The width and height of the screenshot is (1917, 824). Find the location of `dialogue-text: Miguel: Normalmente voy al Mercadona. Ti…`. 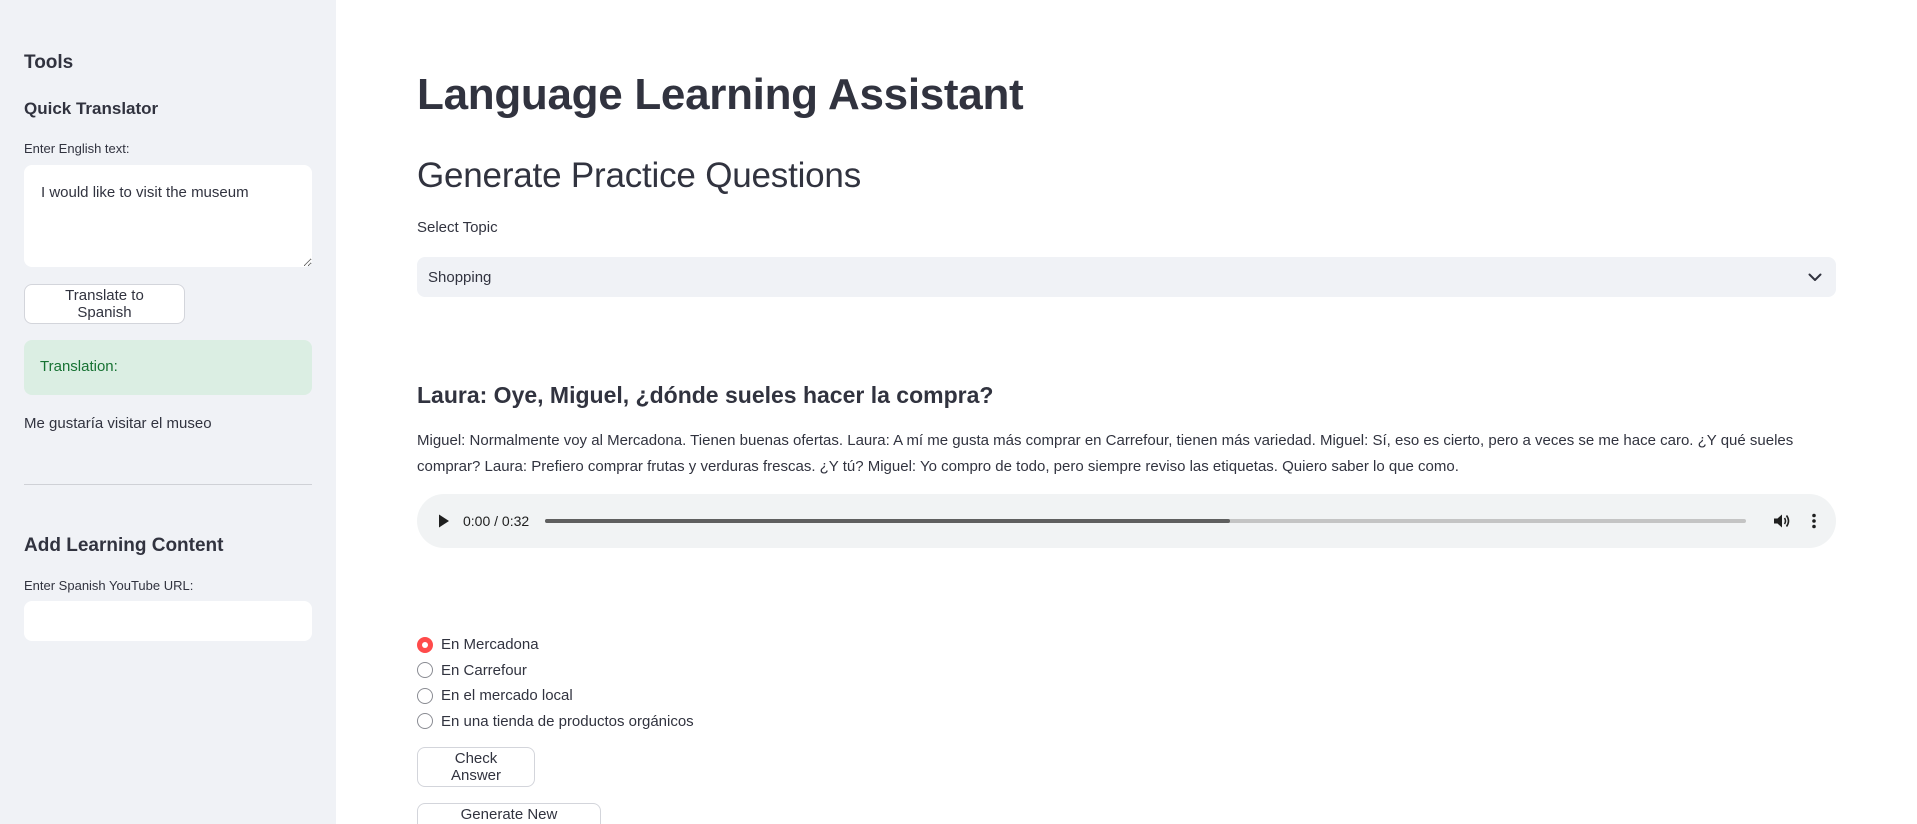

dialogue-text: Miguel: Normalmente voy al Mercadona. Ti… is located at coordinates (1105, 453).